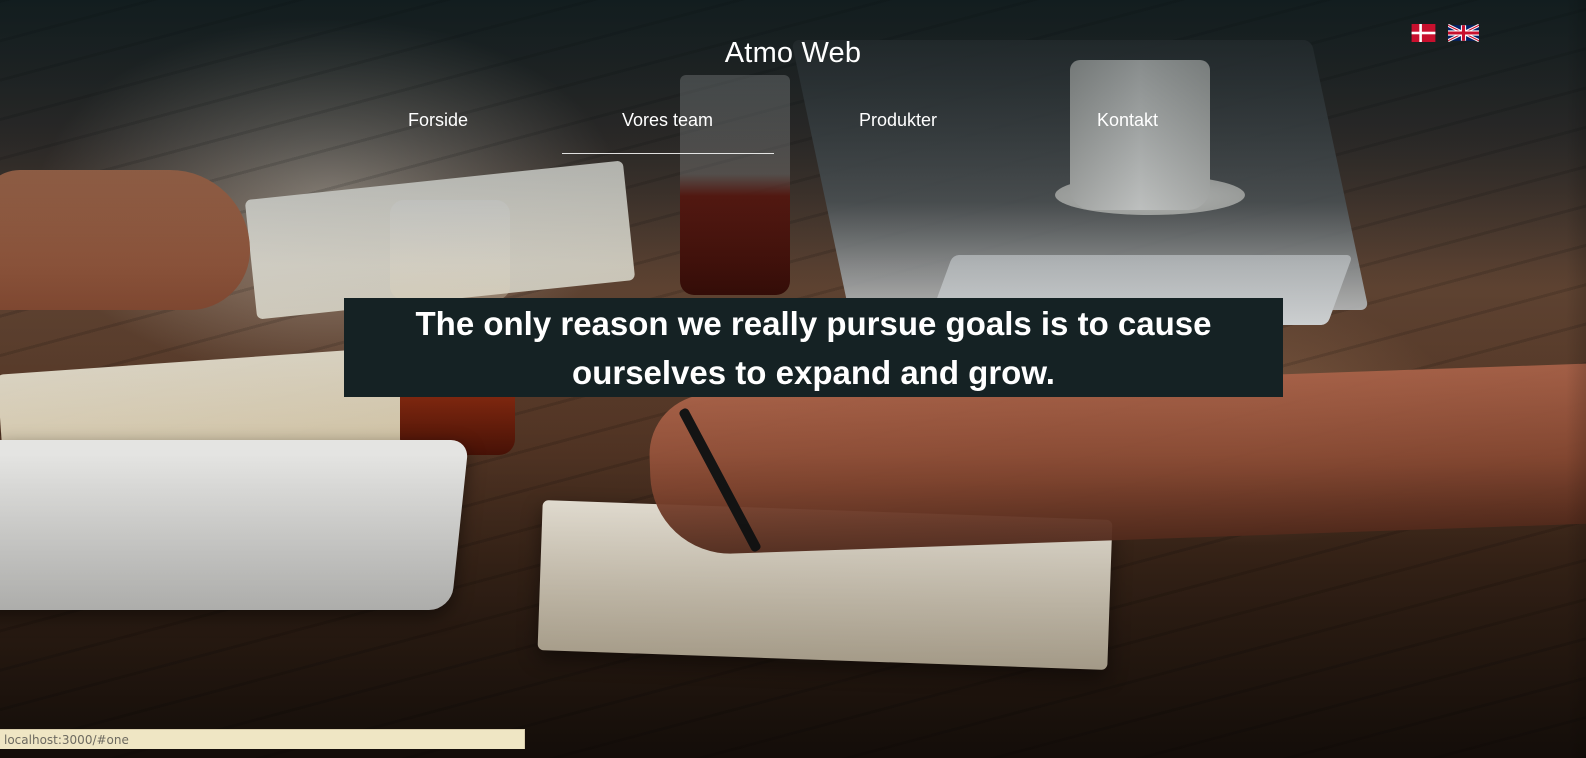 Image resolution: width=1586 pixels, height=758 pixels. Describe the element at coordinates (1423, 33) in the screenshot. I see `danish-flag-icon` at that location.